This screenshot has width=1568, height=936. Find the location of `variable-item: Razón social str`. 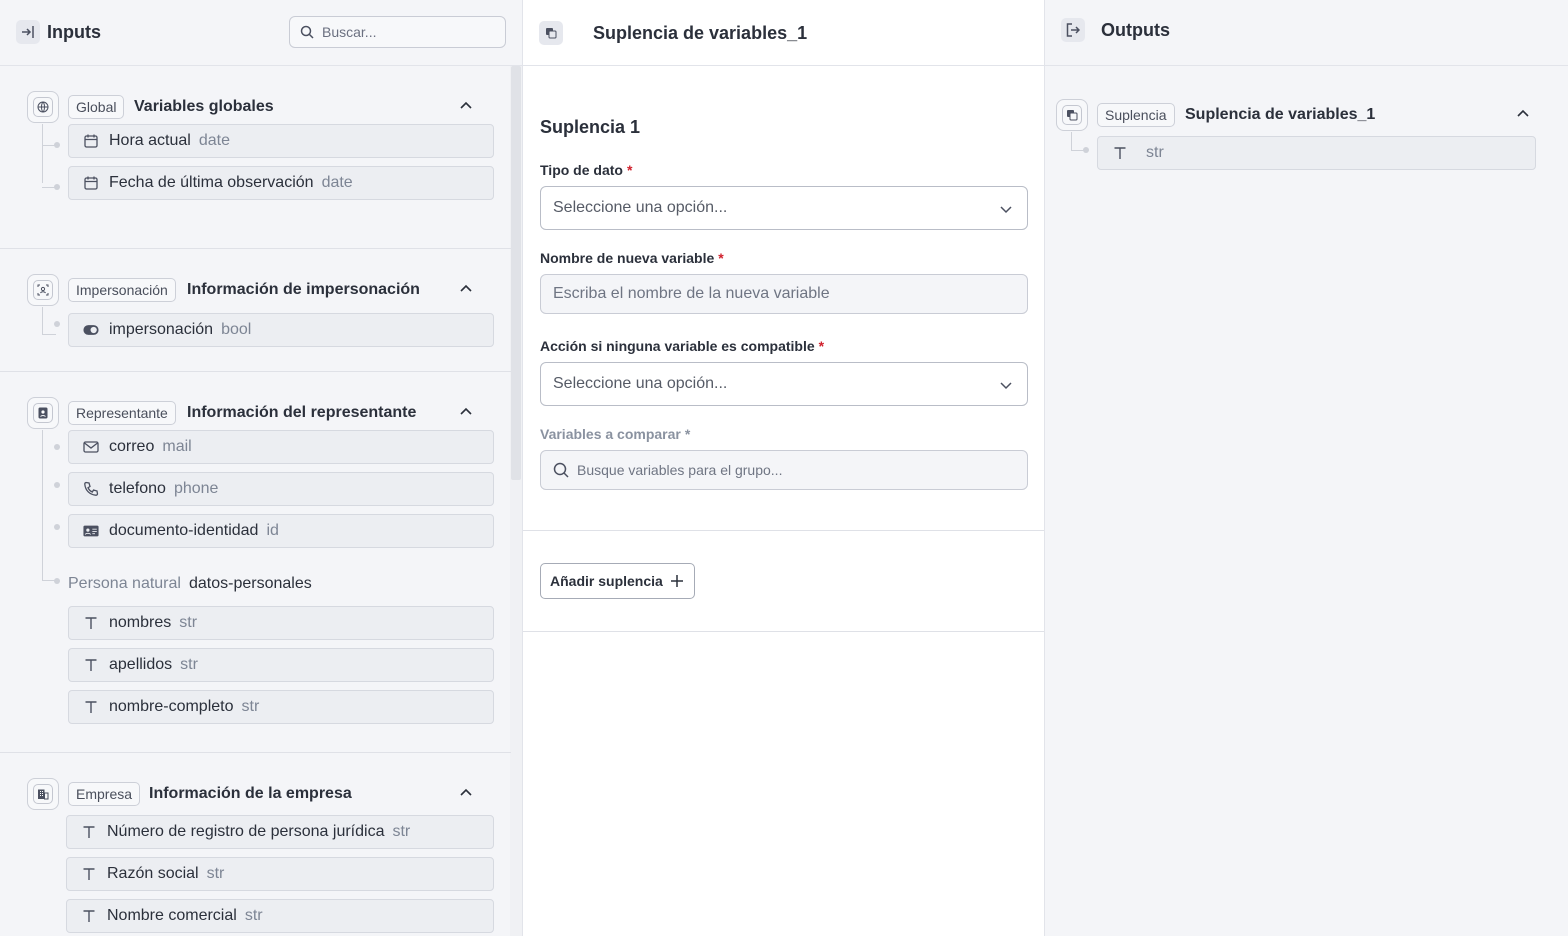

variable-item: Razón social str is located at coordinates (280, 874).